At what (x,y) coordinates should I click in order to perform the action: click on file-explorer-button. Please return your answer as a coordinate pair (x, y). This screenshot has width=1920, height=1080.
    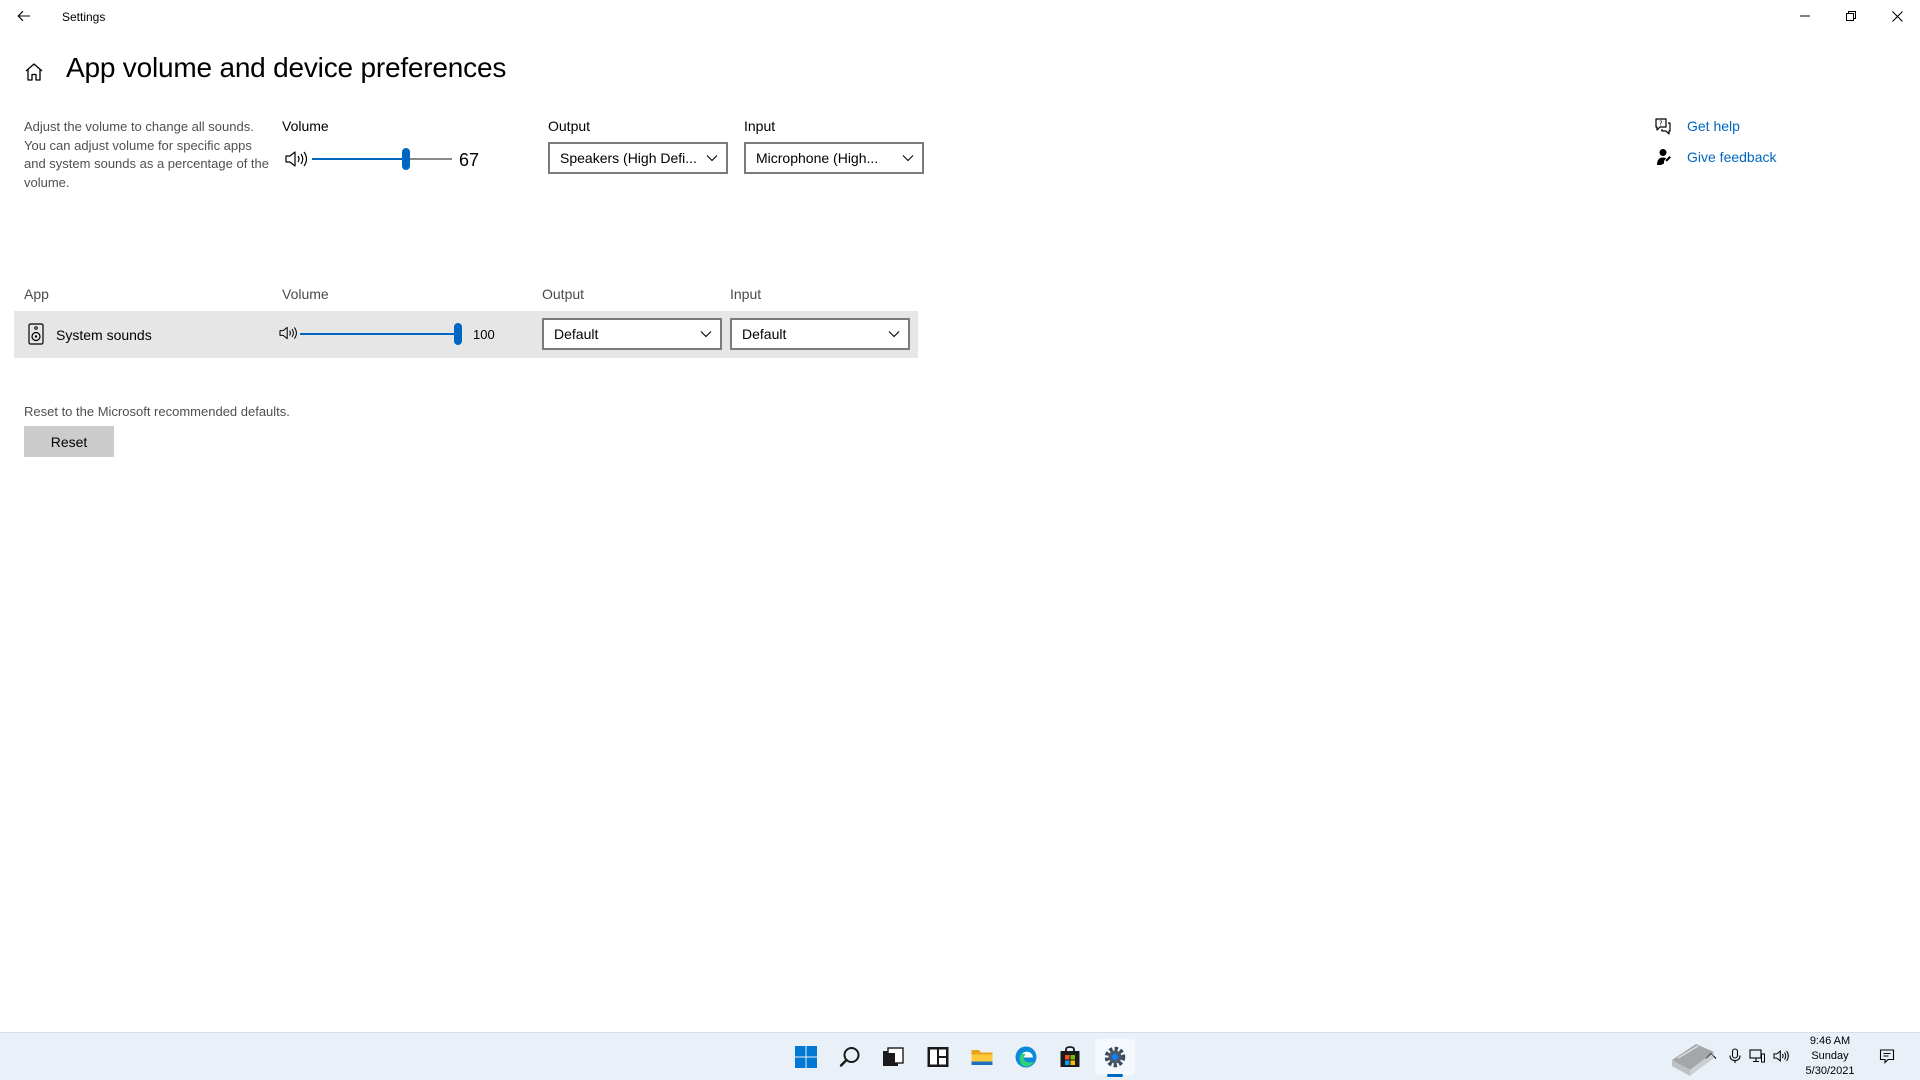
    Looking at the image, I should click on (982, 1057).